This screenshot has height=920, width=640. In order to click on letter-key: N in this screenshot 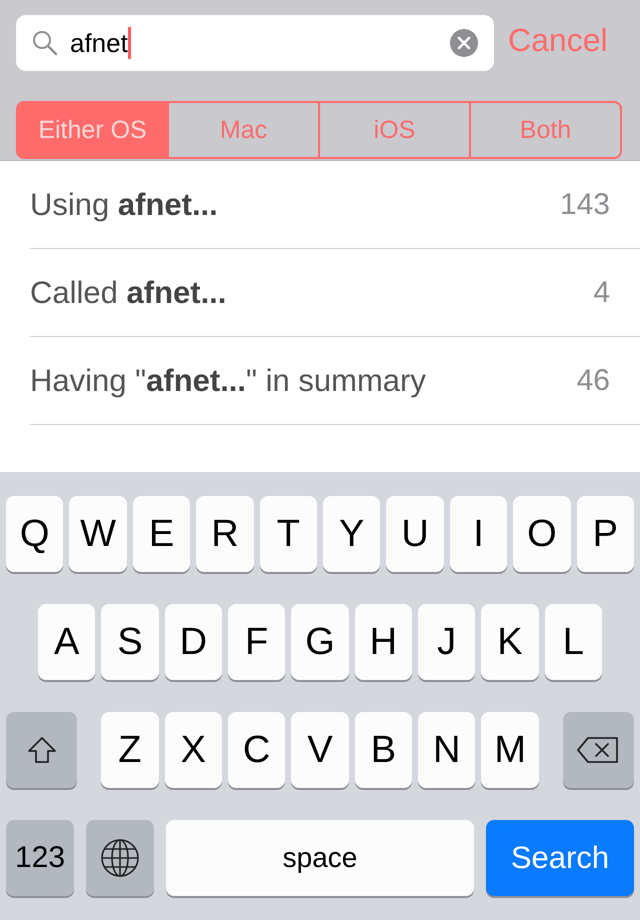, I will do `click(447, 750)`.